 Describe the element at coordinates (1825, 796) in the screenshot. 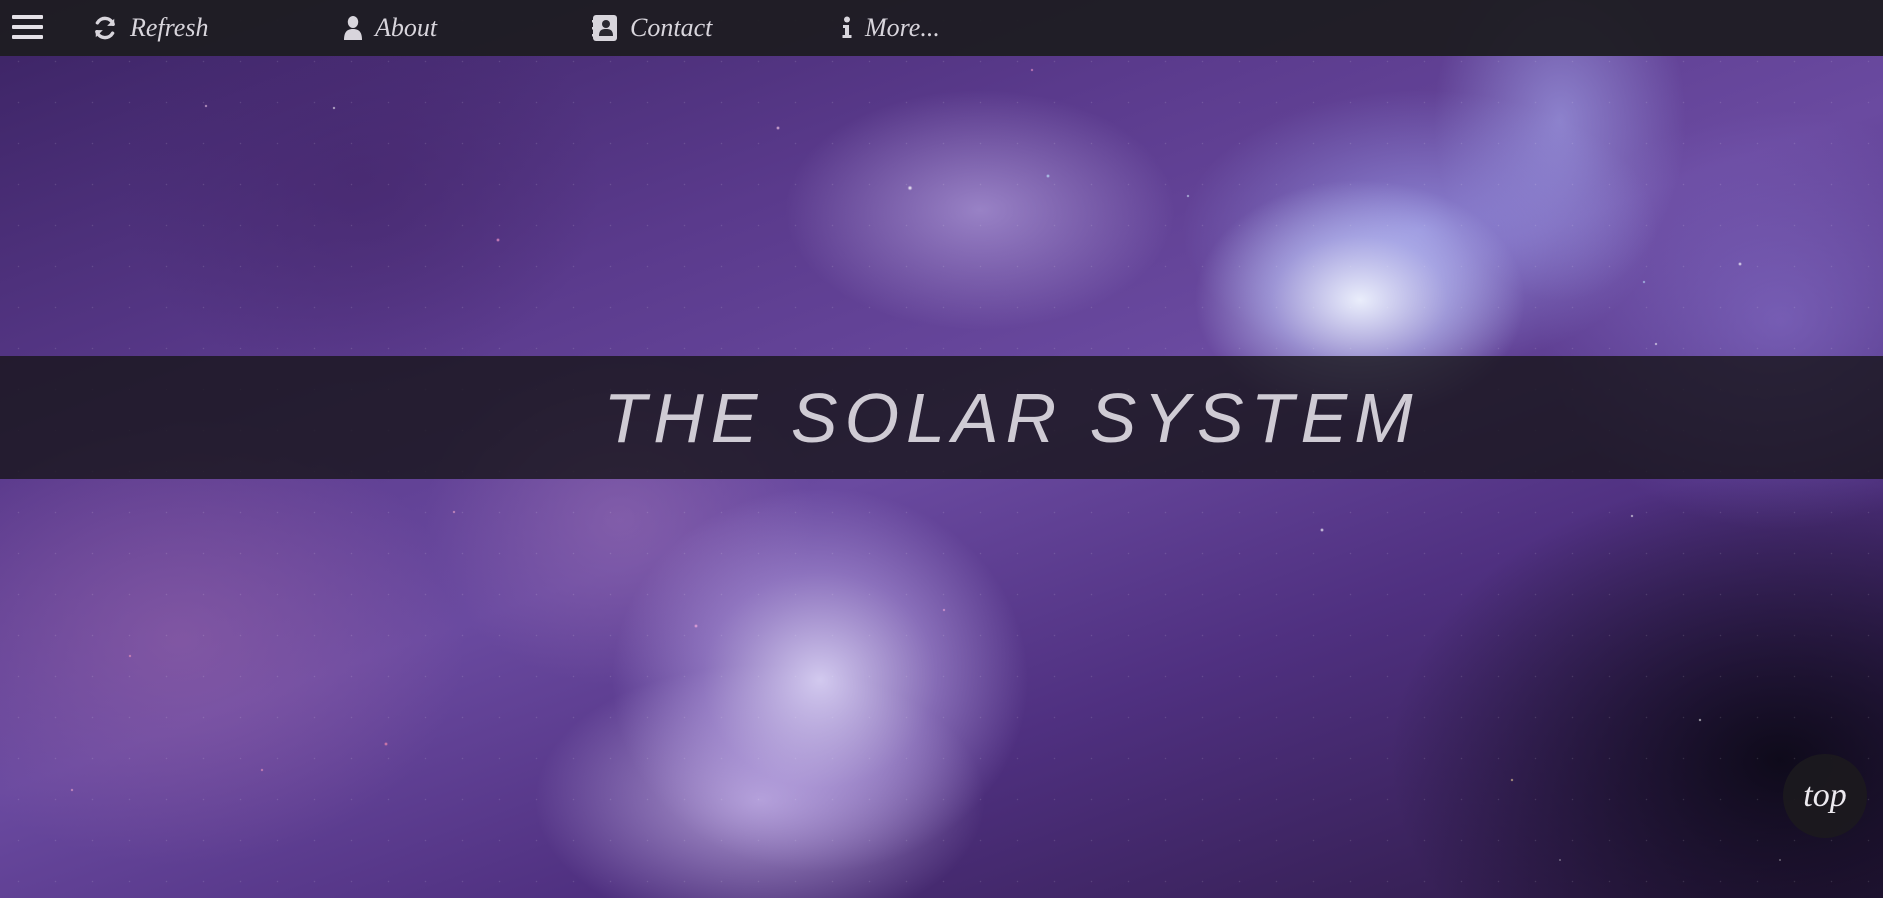

I see `back-to-top-button: top` at that location.